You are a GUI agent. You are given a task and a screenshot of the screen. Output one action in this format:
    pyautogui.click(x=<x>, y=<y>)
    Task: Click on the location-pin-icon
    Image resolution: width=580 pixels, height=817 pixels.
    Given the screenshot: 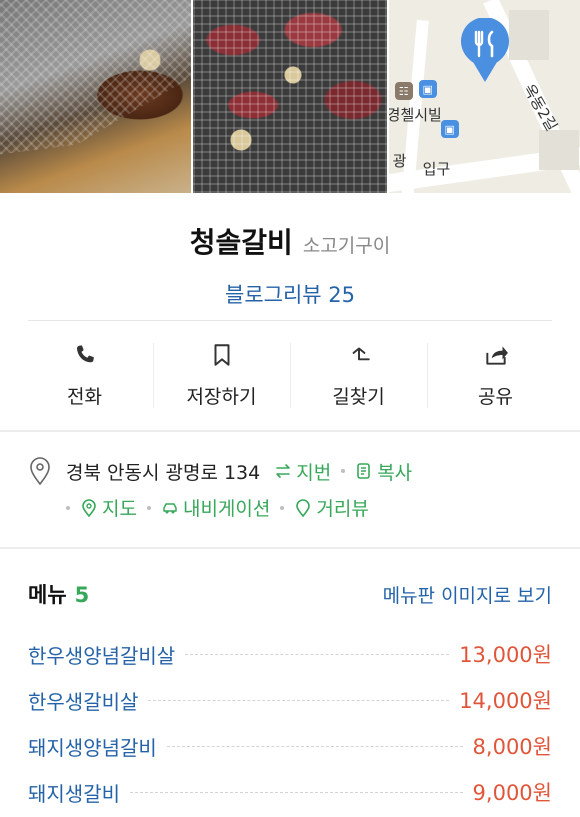 What is the action you would take?
    pyautogui.click(x=40, y=471)
    